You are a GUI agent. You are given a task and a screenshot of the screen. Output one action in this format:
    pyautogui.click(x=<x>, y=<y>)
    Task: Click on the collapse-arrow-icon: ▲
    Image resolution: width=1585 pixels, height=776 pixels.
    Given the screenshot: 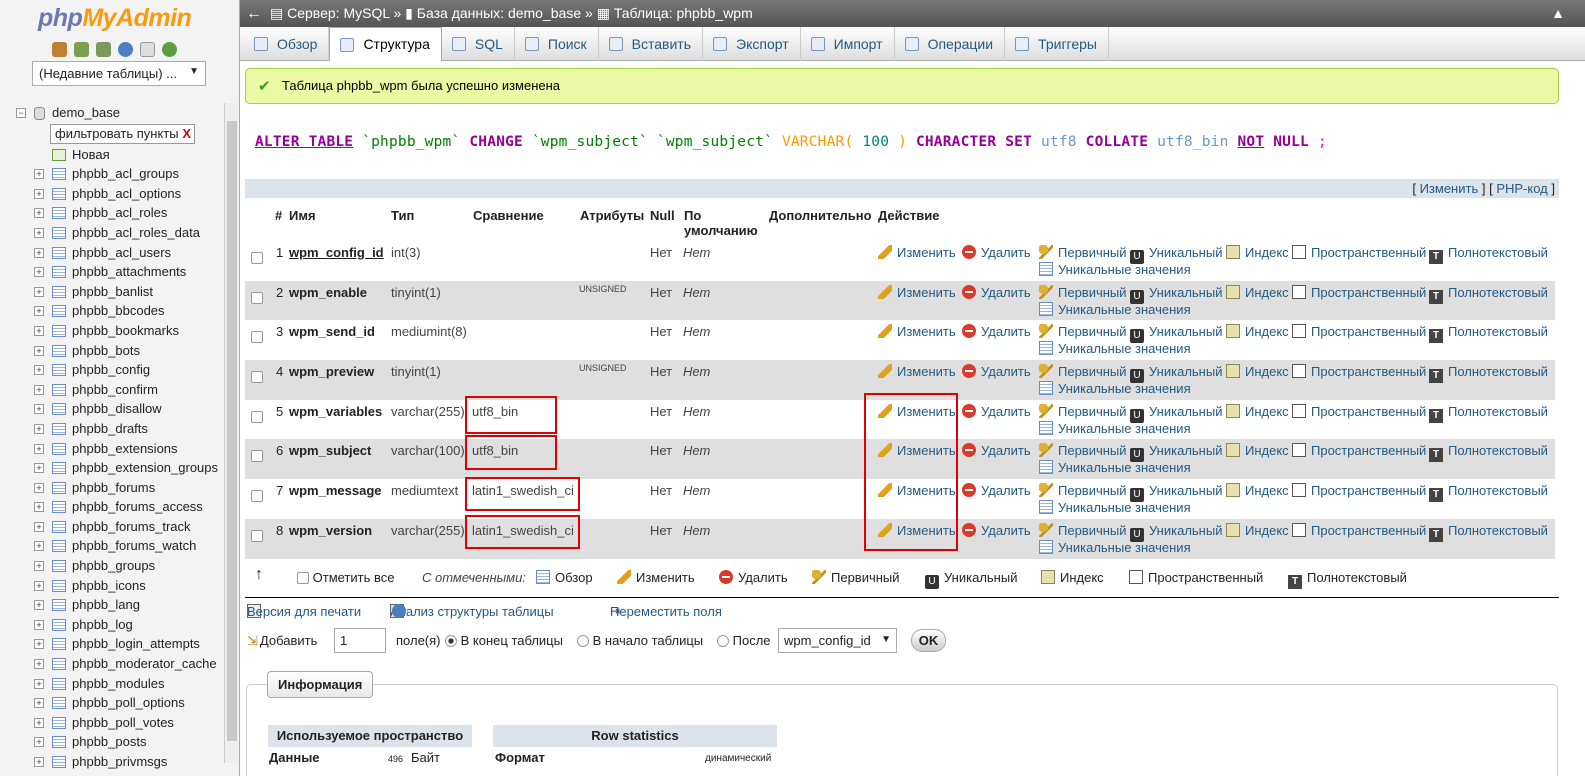 What is the action you would take?
    pyautogui.click(x=1558, y=13)
    